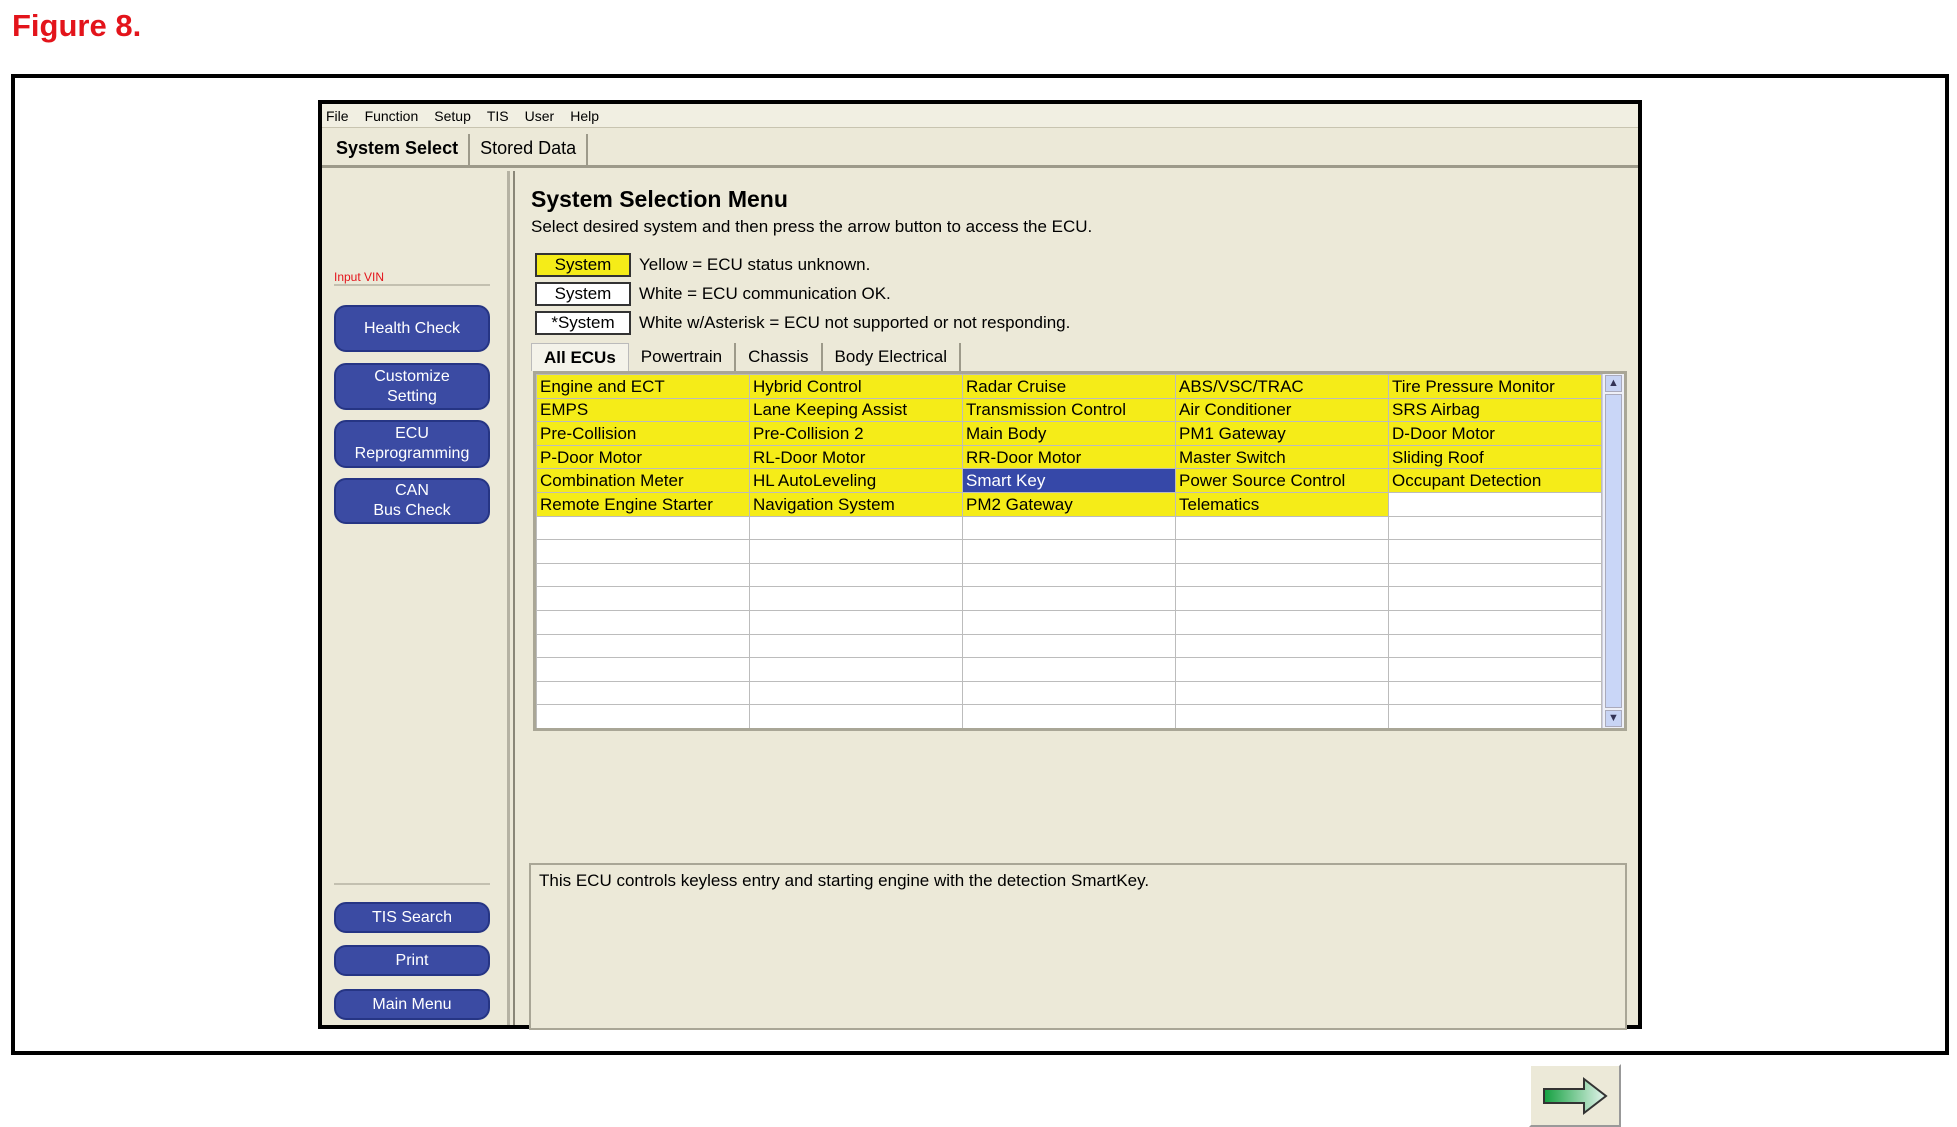 The height and width of the screenshot is (1127, 1957). I want to click on ecu-reprogramming-button: ECU Reprogramming, so click(412, 444).